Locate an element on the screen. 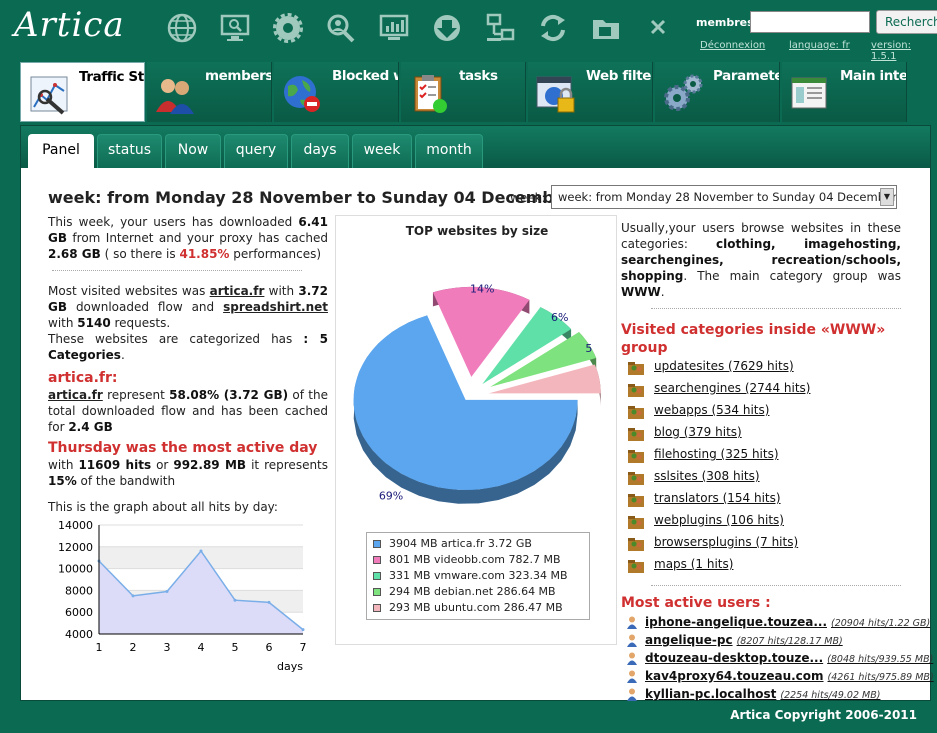 Image resolution: width=937 pixels, height=733 pixels. category-item: blog (379 hits) is located at coordinates (761, 434).